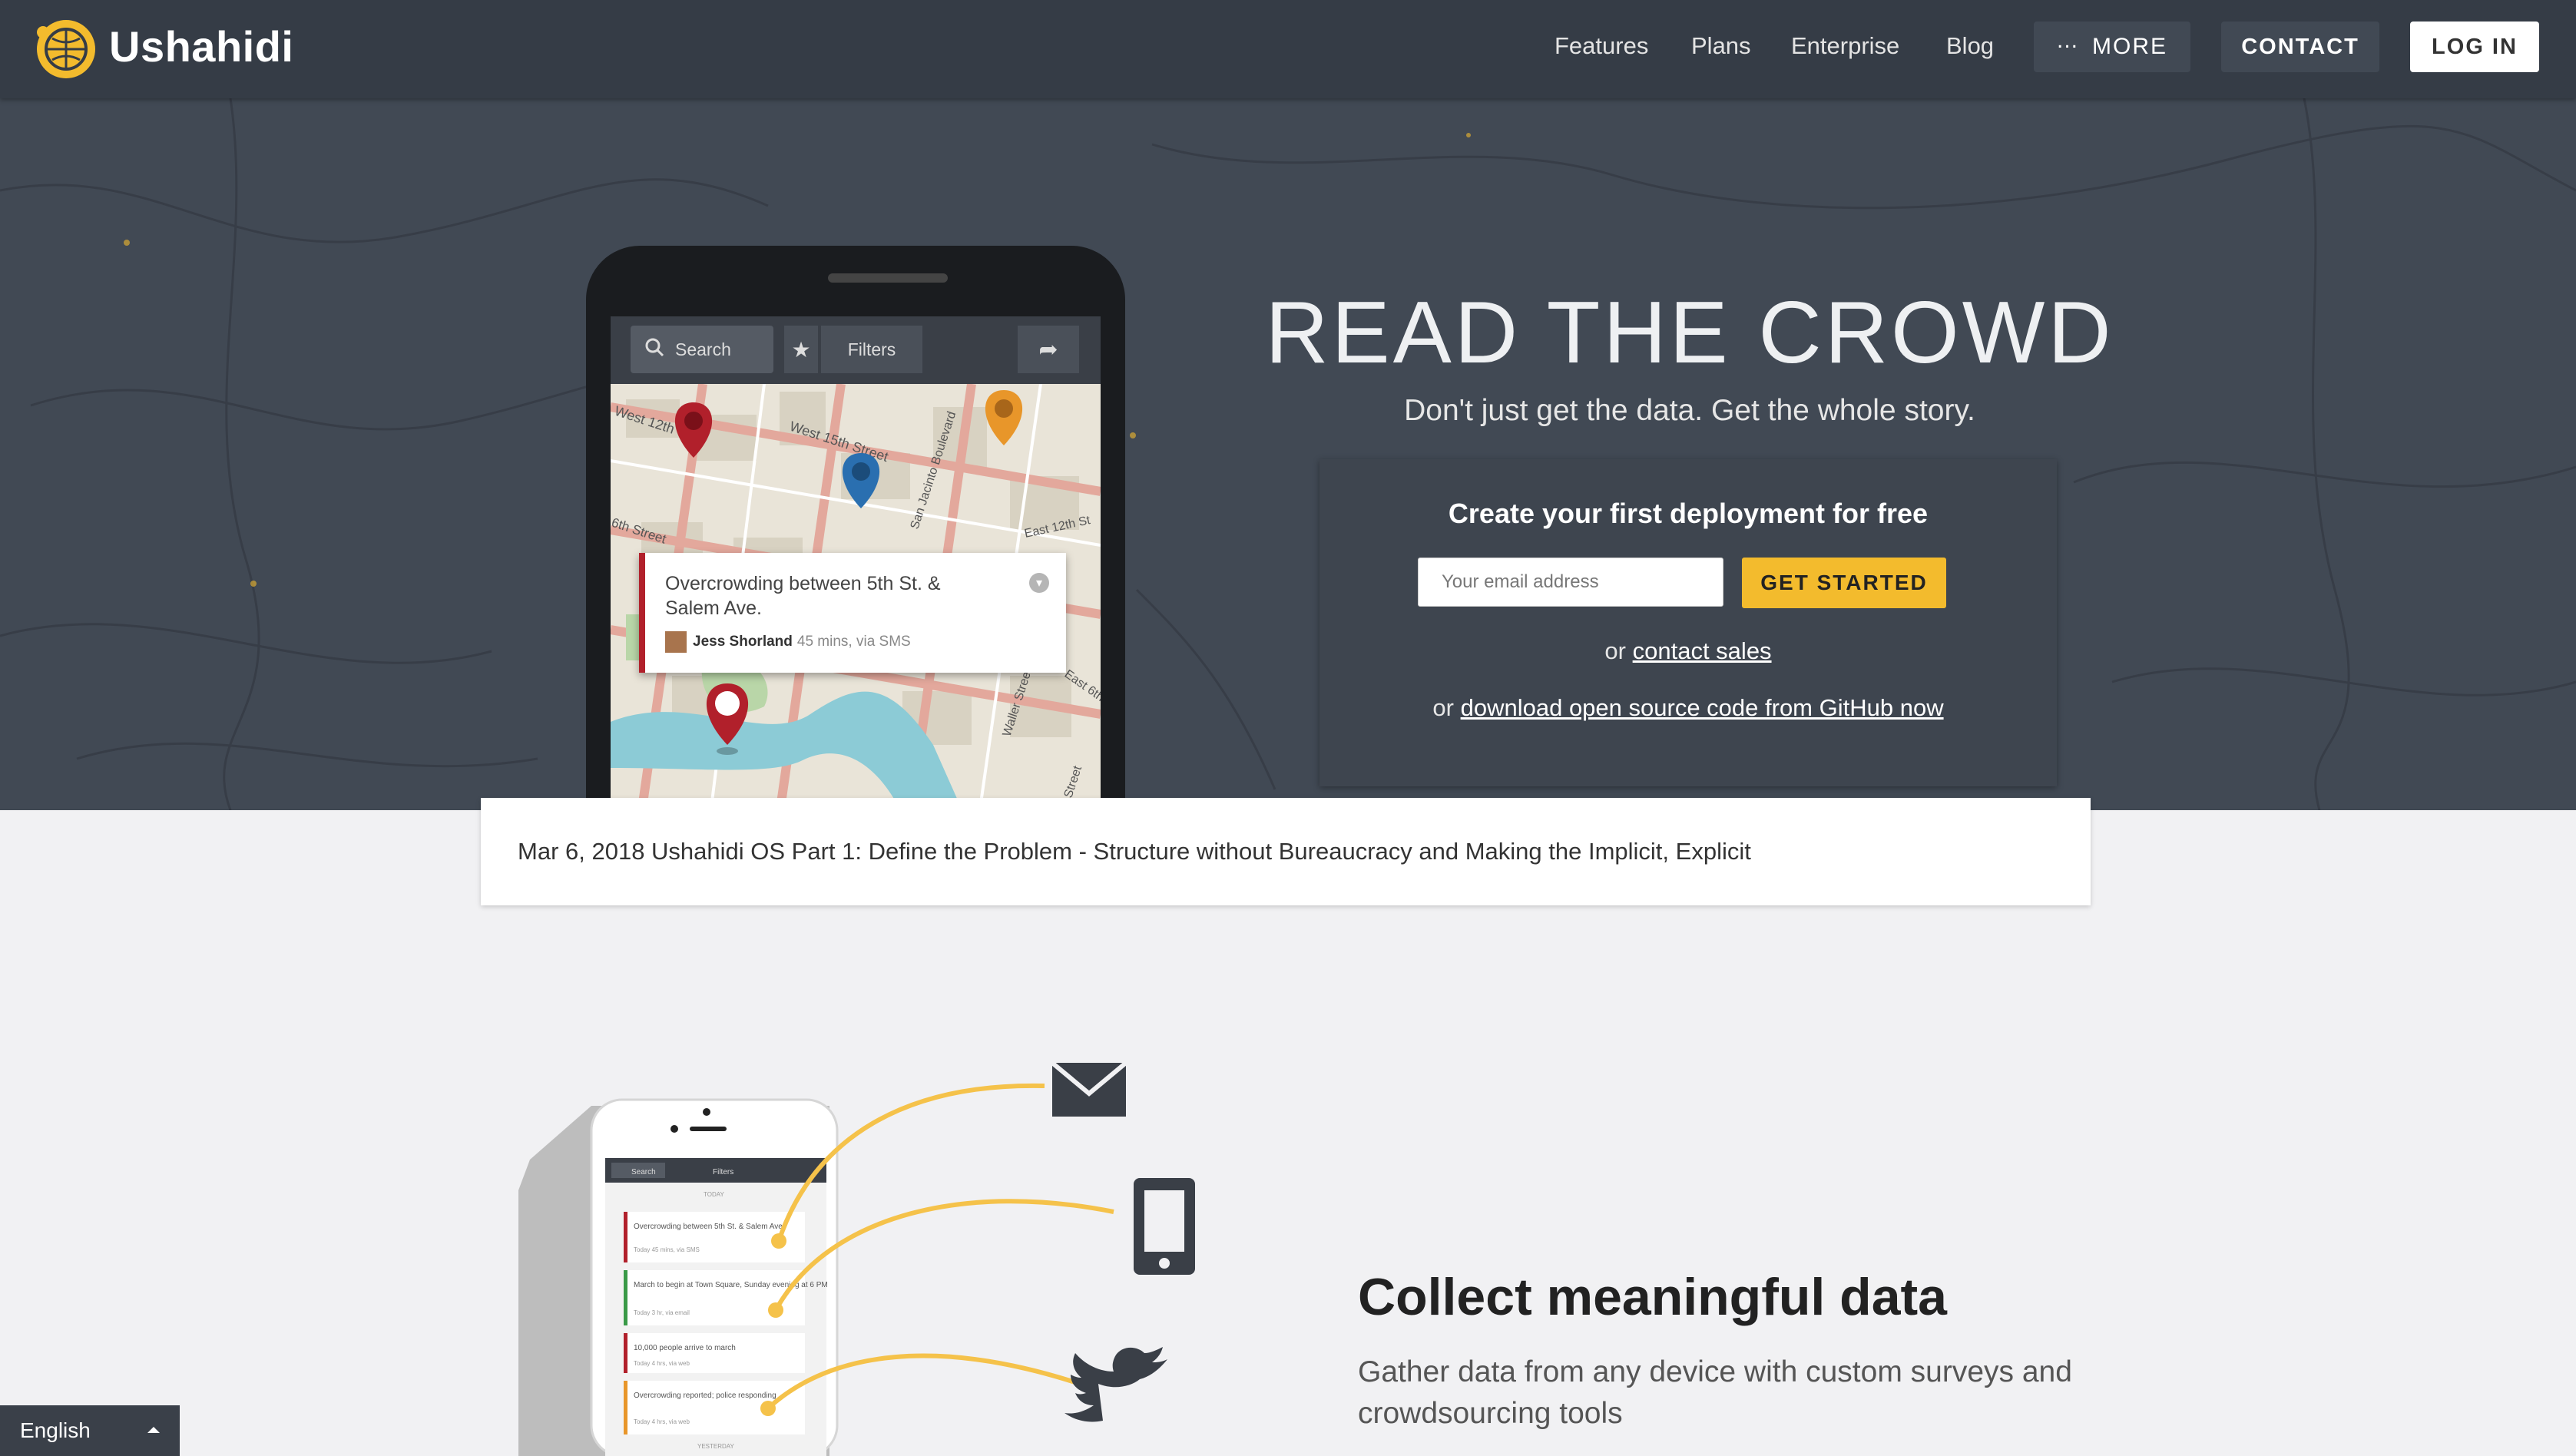 This screenshot has width=2576, height=1456. What do you see at coordinates (1570, 582) in the screenshot?
I see `email-field` at bounding box center [1570, 582].